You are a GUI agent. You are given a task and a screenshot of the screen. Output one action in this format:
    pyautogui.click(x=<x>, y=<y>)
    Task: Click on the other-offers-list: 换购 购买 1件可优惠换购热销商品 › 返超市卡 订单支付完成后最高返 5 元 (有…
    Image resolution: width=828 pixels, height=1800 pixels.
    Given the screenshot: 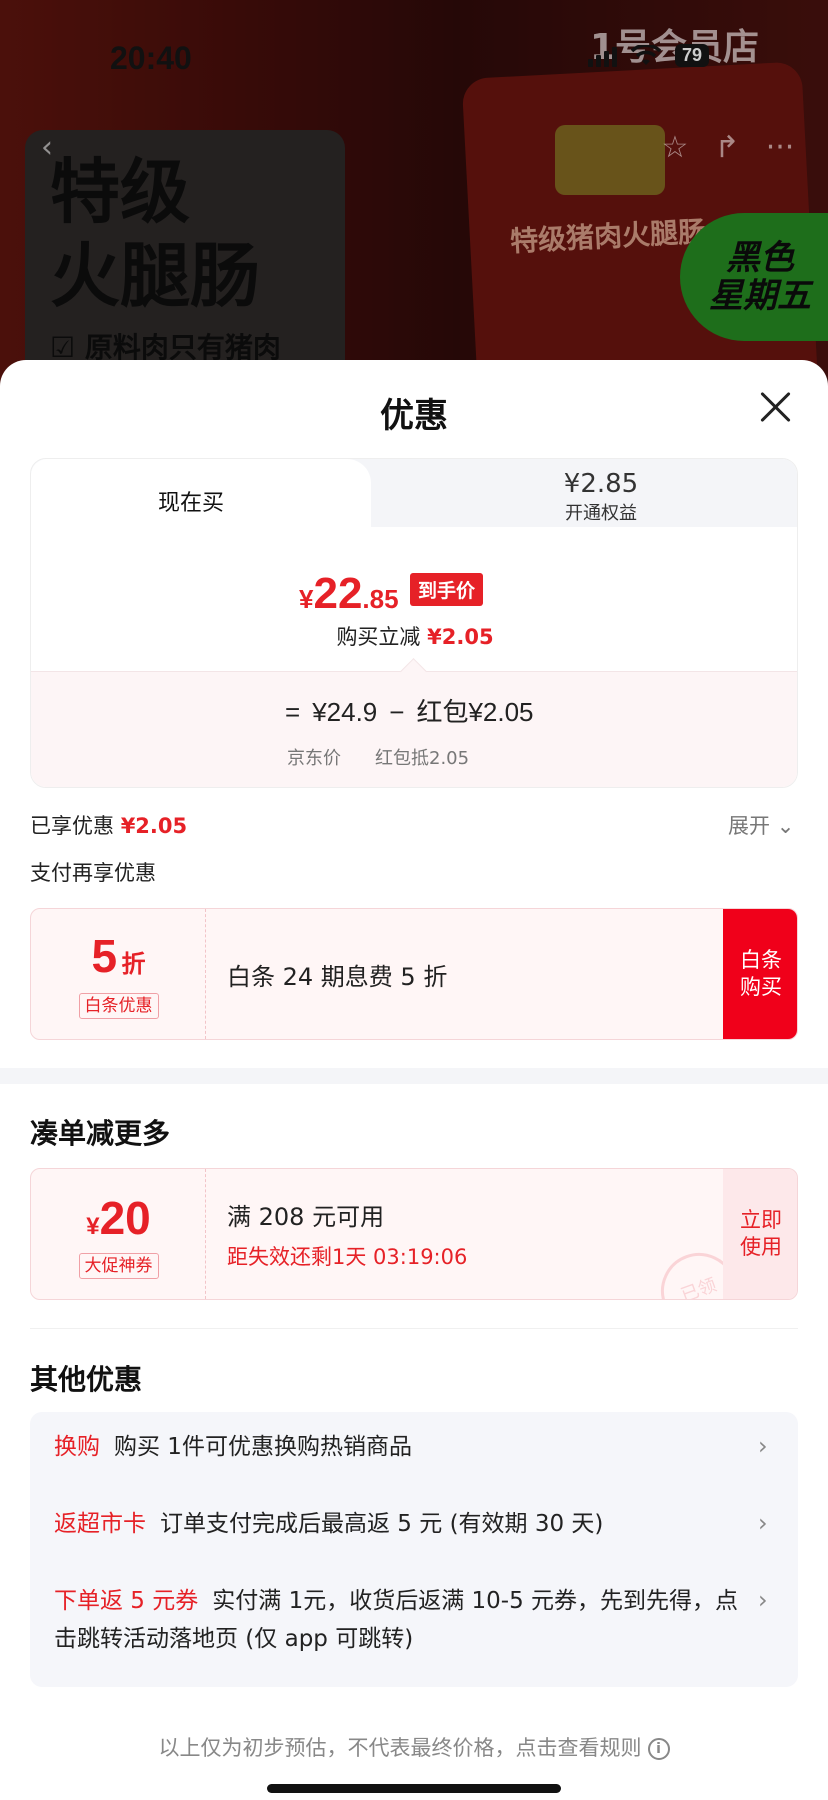 What is the action you would take?
    pyautogui.click(x=414, y=1549)
    